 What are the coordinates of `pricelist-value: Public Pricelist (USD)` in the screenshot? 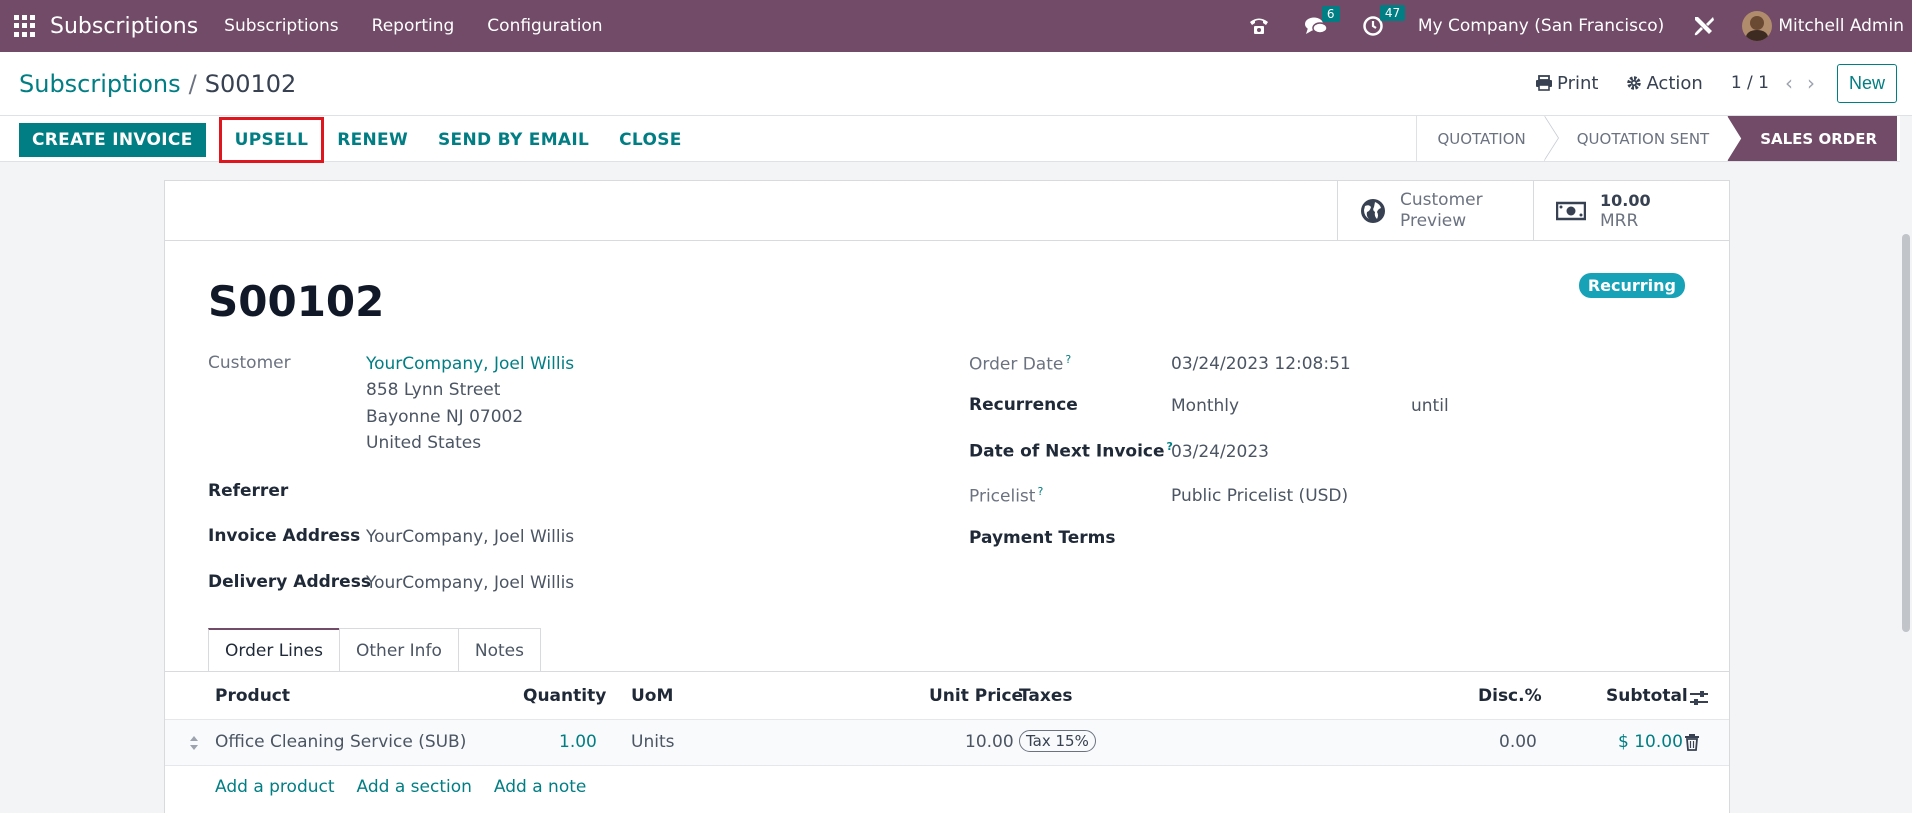 It's located at (1259, 496).